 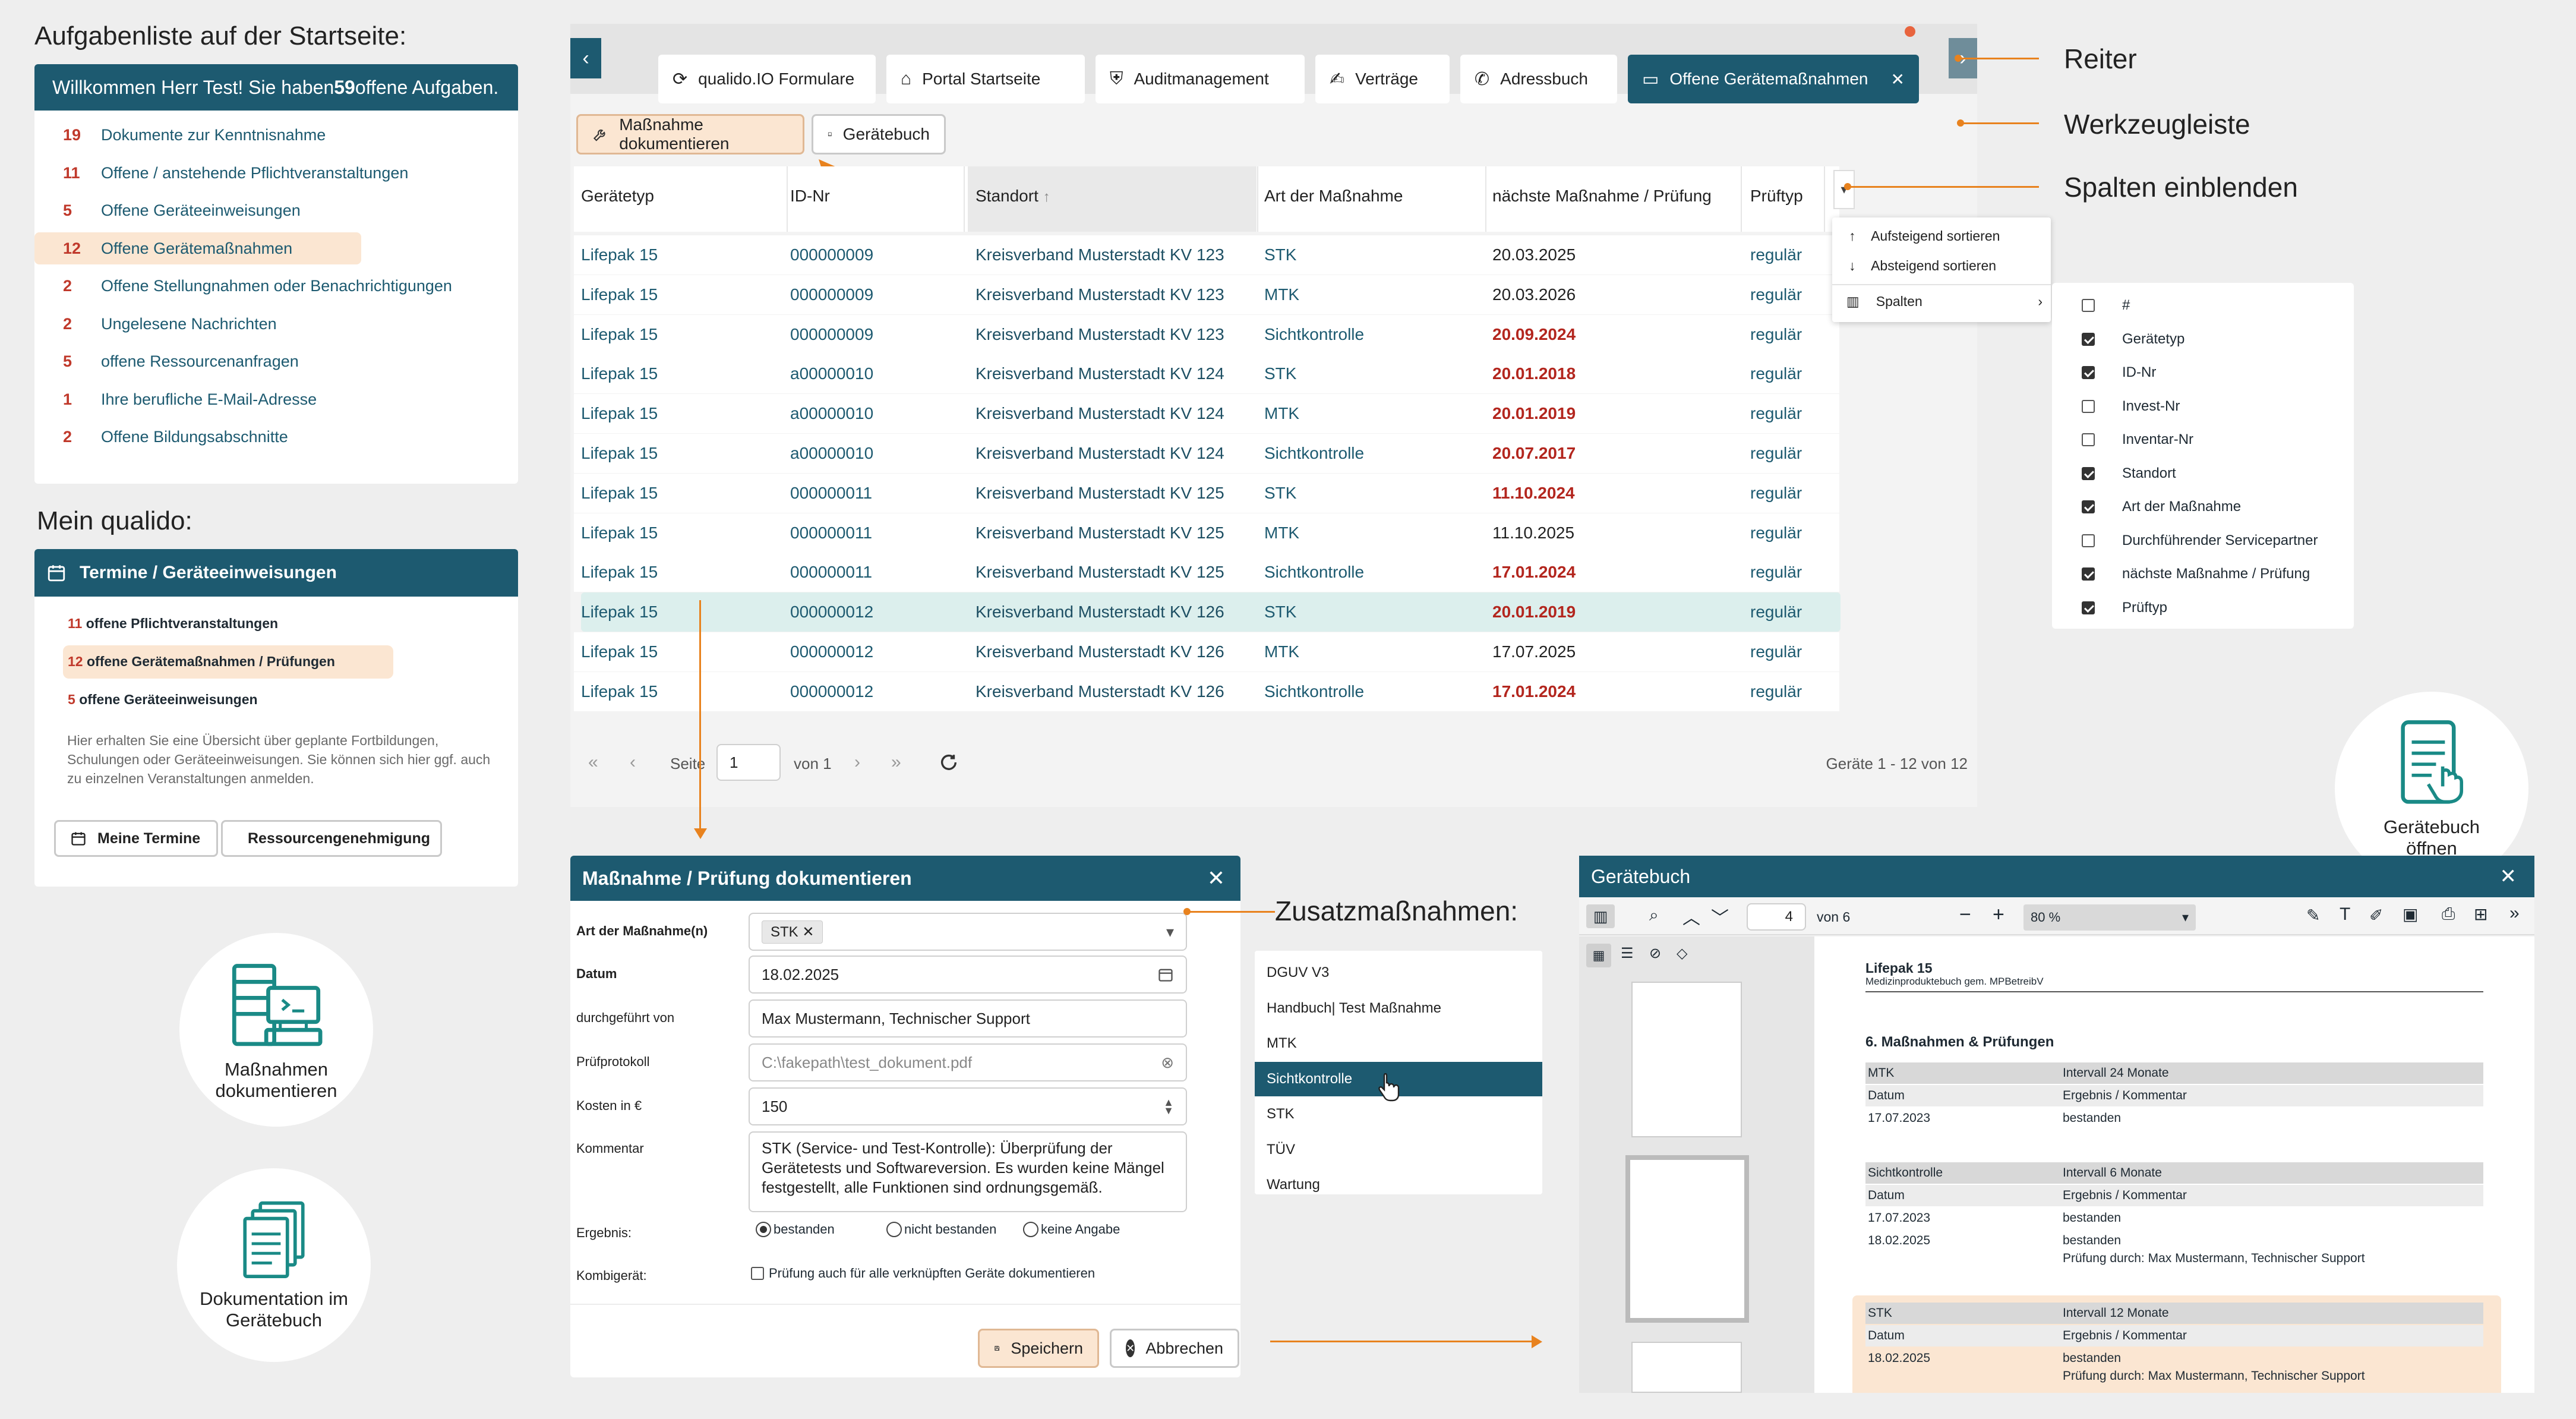 What do you see at coordinates (585, 58) in the screenshot?
I see `tab-scroll-left: ‹` at bounding box center [585, 58].